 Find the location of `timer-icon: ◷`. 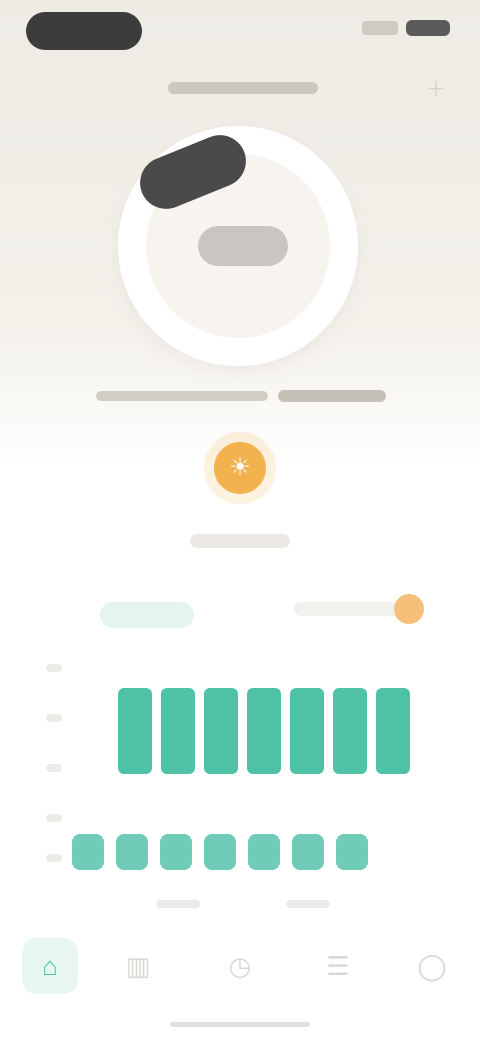

timer-icon: ◷ is located at coordinates (240, 965).